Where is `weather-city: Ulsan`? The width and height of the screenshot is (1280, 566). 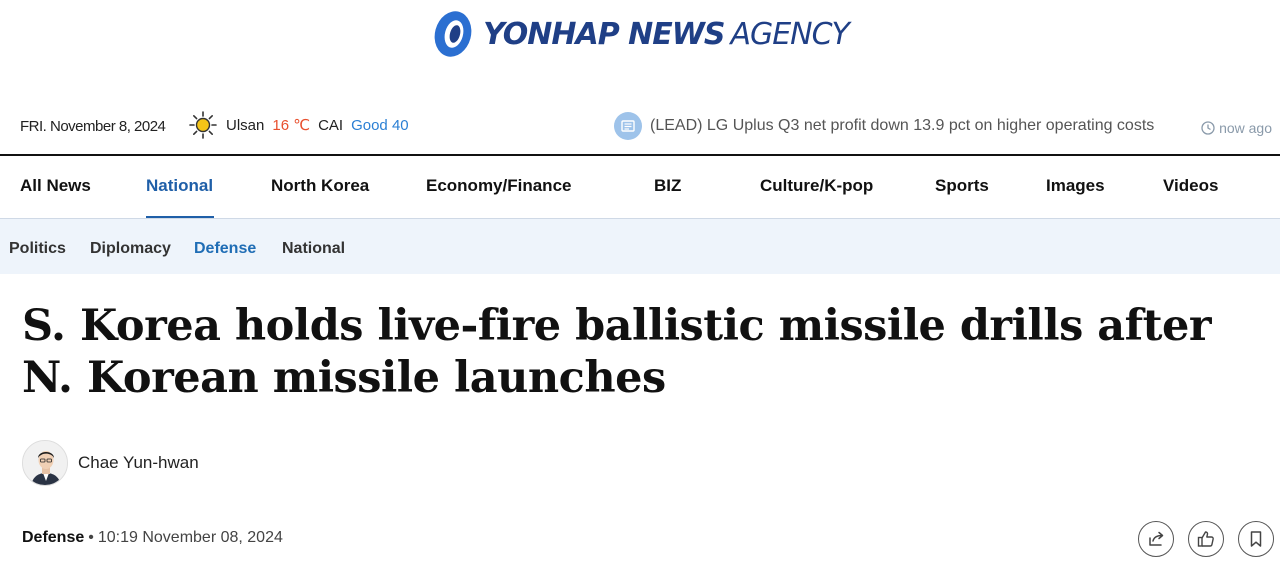 weather-city: Ulsan is located at coordinates (245, 125).